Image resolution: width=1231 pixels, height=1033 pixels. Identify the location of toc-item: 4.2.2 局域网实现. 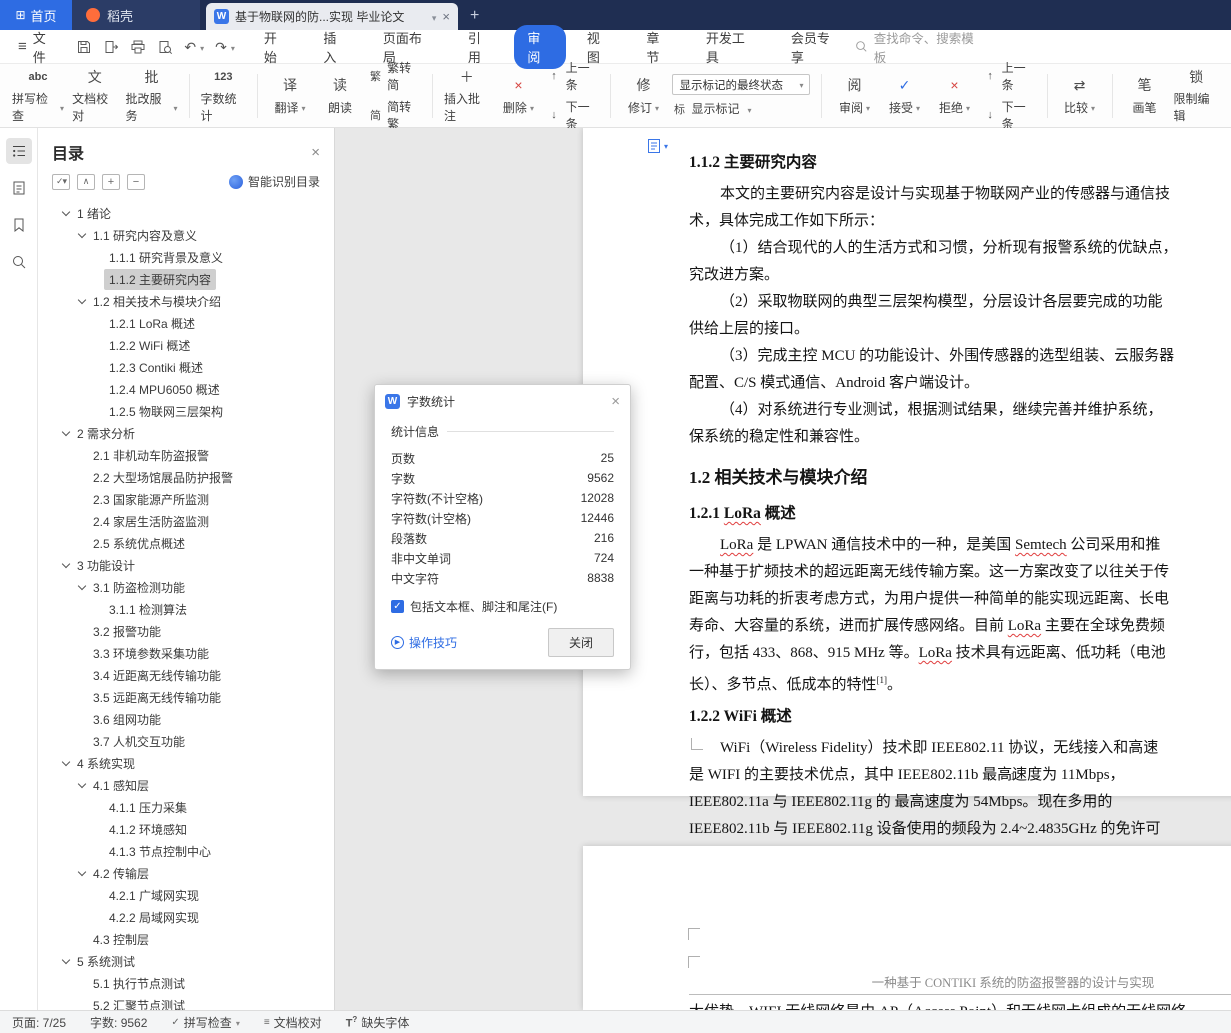
(186, 917).